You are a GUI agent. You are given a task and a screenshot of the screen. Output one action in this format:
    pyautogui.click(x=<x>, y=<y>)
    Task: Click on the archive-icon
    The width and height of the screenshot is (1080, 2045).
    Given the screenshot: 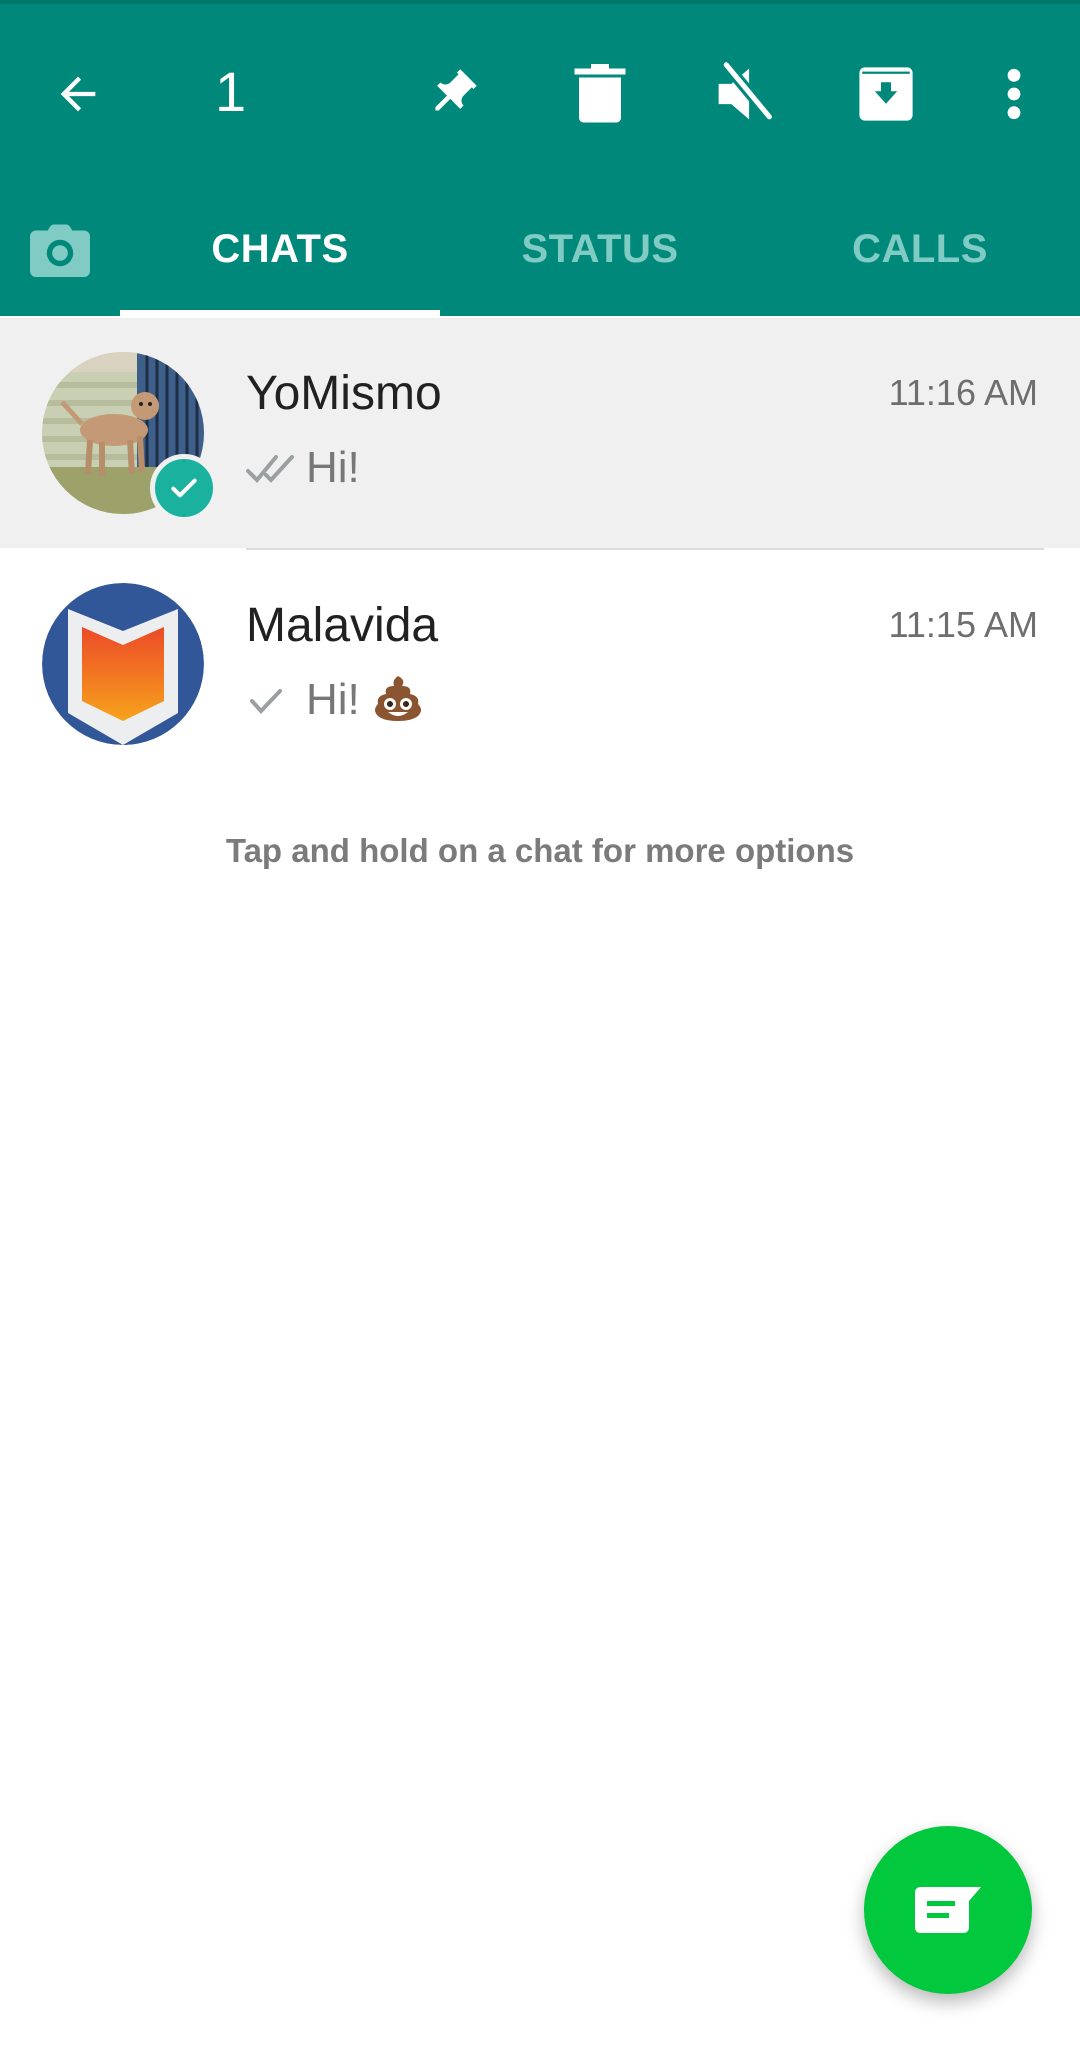 What is the action you would take?
    pyautogui.click(x=886, y=94)
    